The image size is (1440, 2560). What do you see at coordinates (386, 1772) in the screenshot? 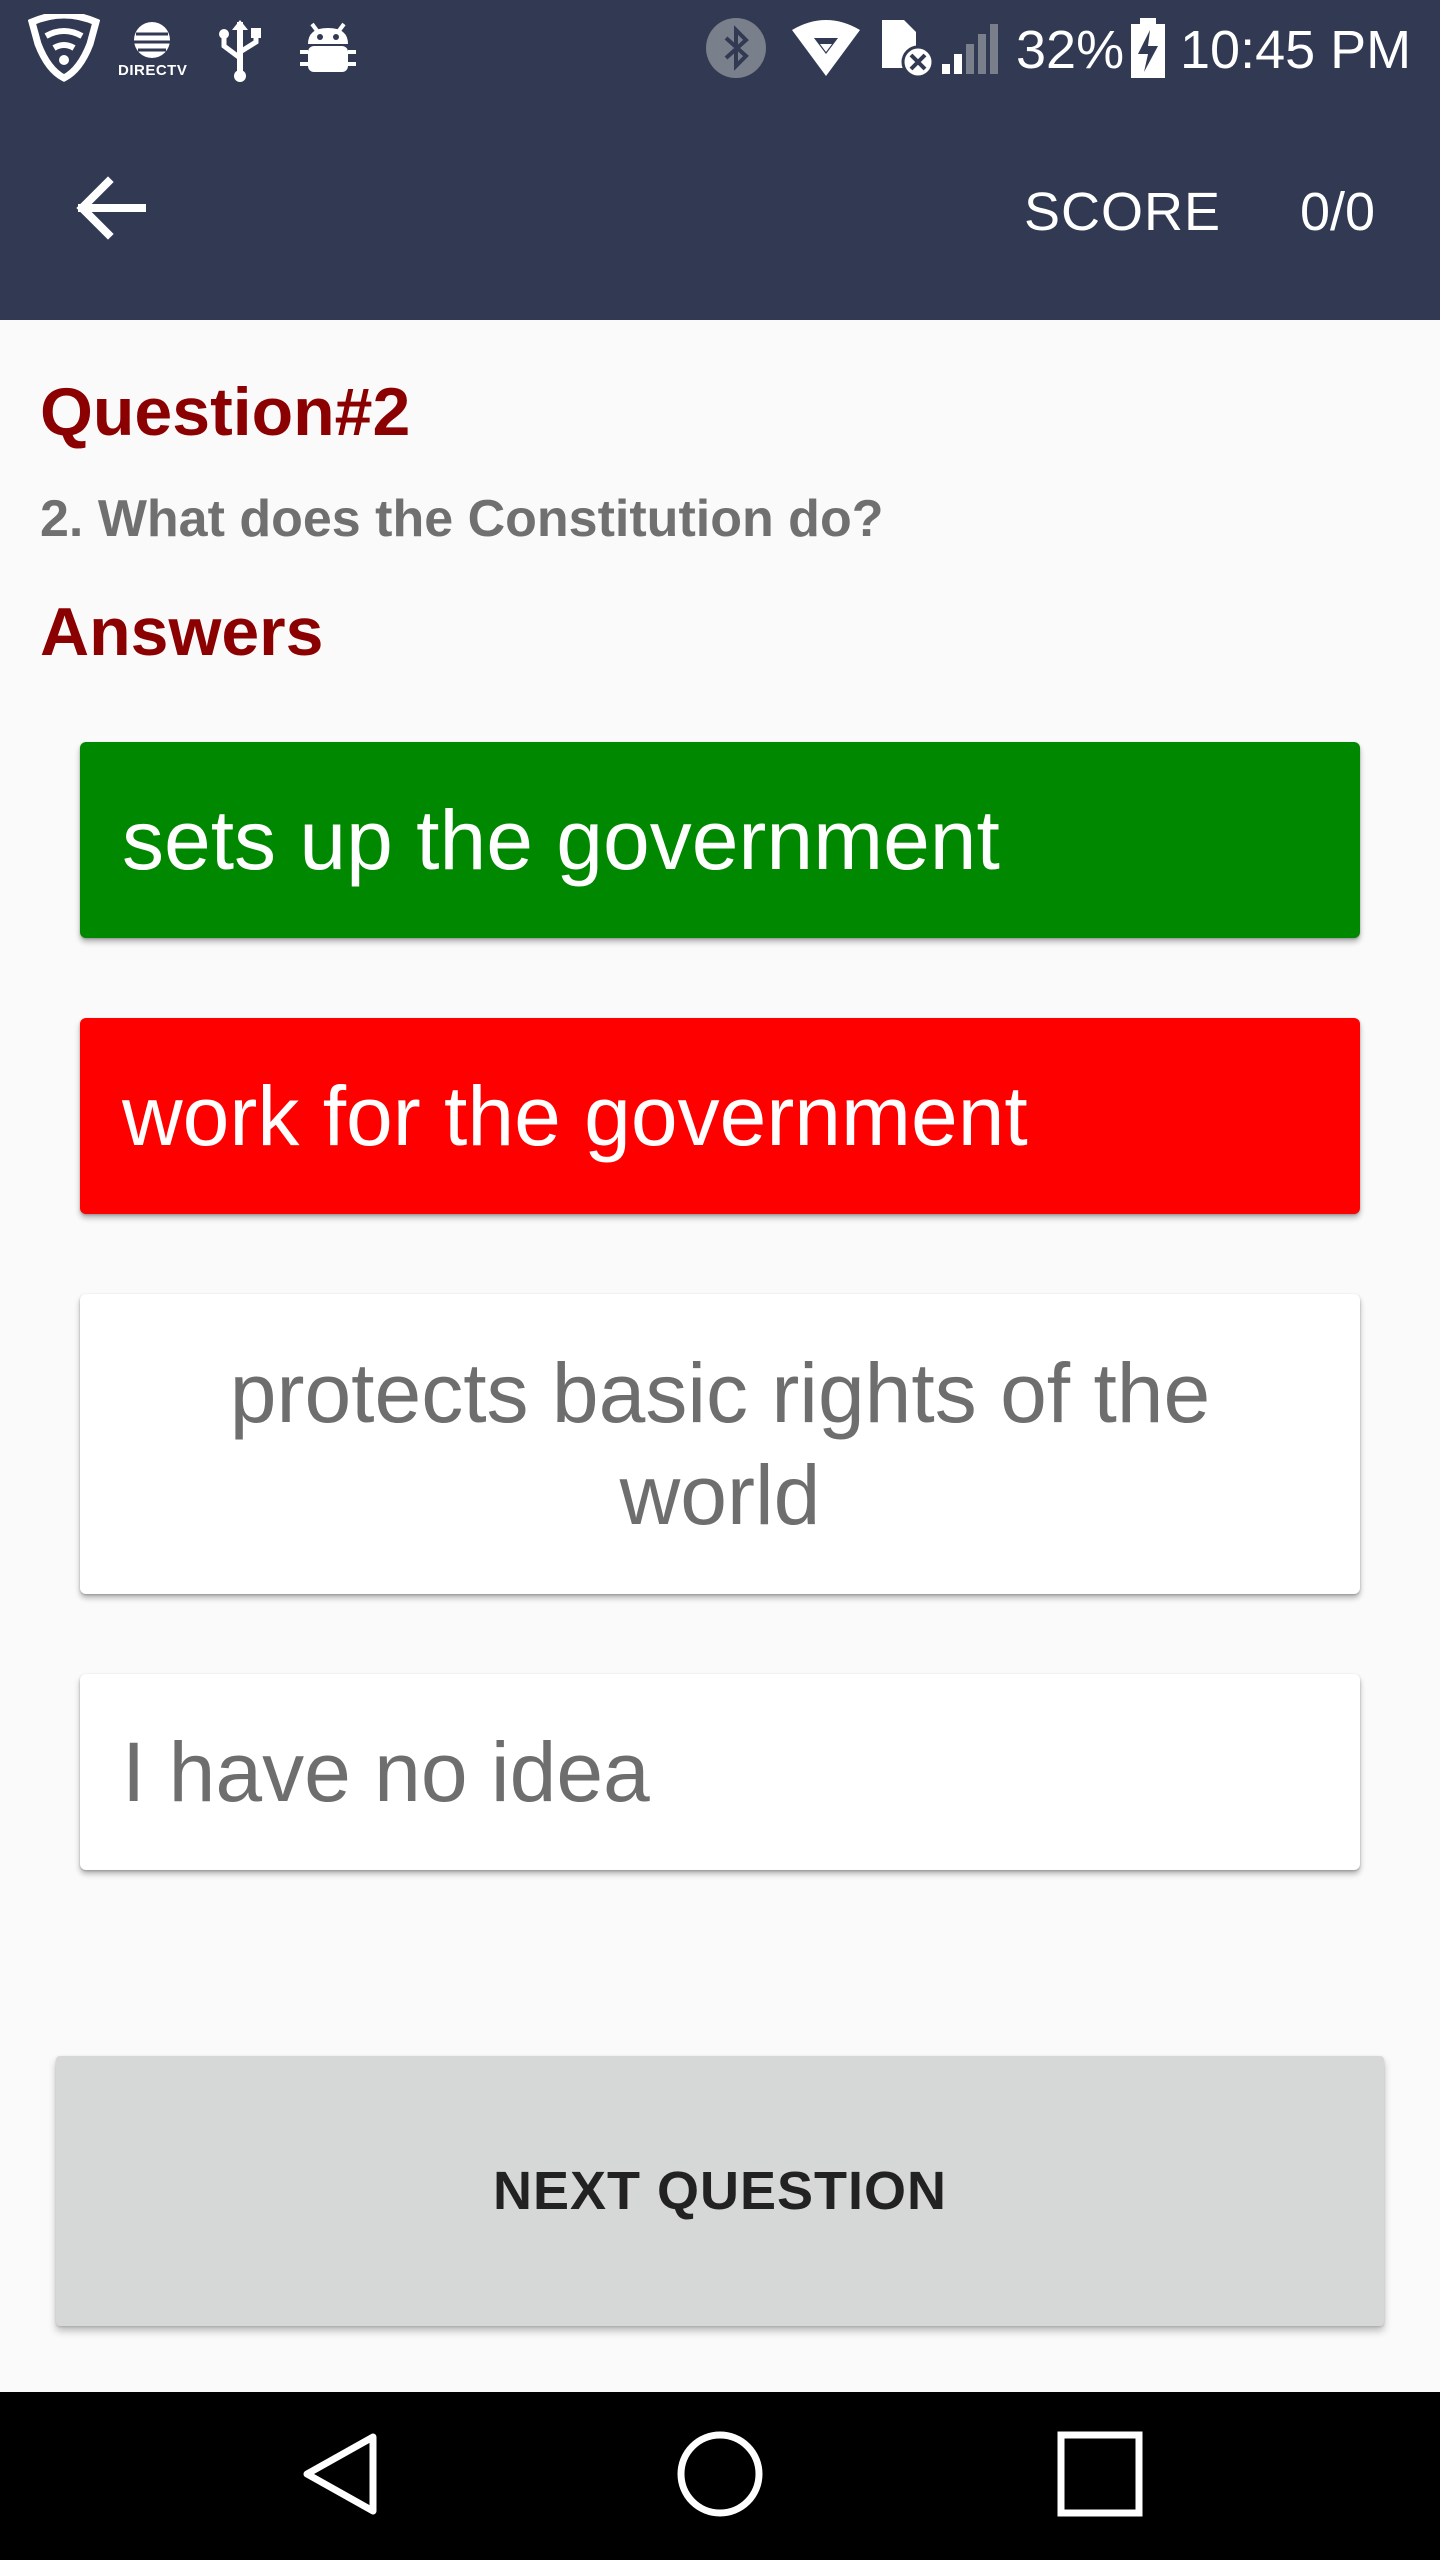
I see `answer-label: I have no idea` at bounding box center [386, 1772].